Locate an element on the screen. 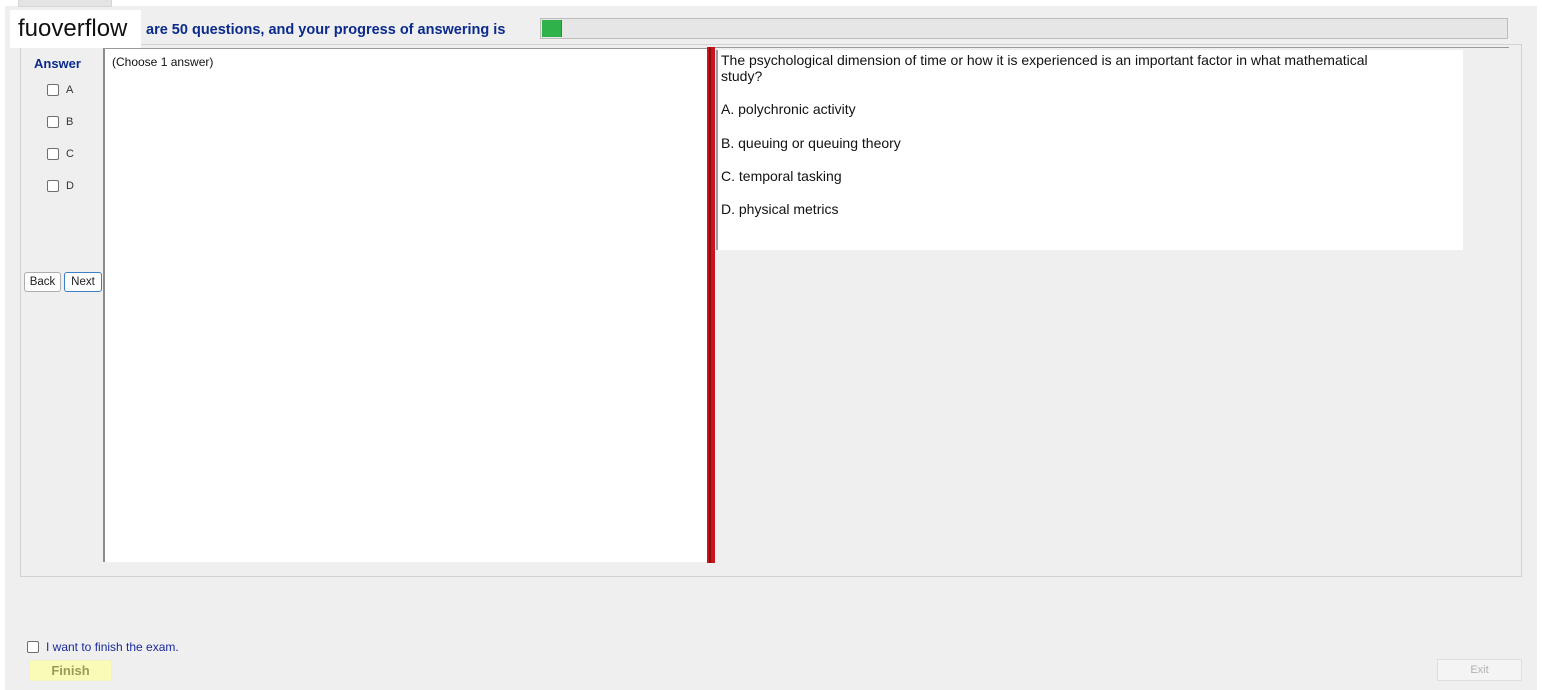 This screenshot has height=690, width=1542. next-button: Next is located at coordinates (83, 282).